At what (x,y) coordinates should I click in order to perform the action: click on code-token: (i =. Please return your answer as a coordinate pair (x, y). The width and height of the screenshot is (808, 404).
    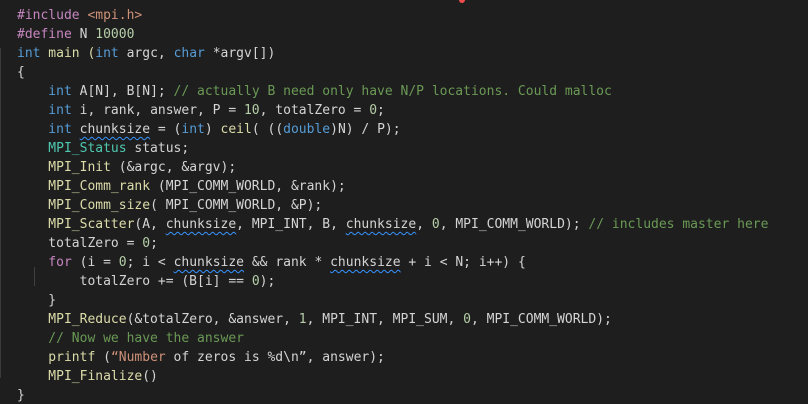
    Looking at the image, I should click on (95, 262).